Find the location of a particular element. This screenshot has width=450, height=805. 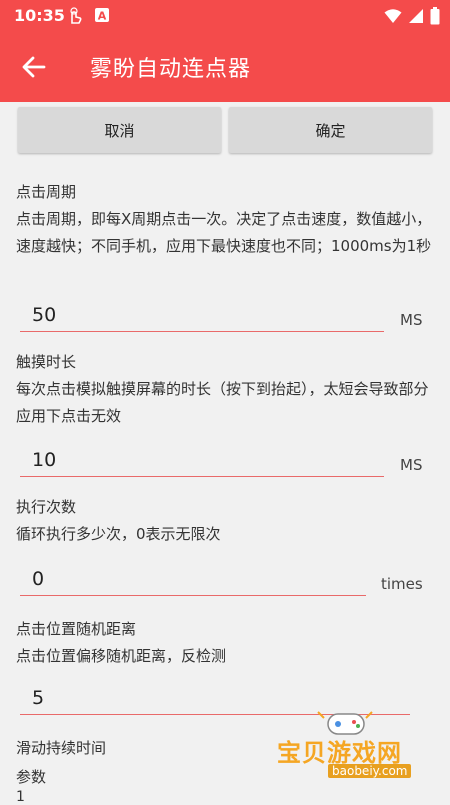

svg-text: A is located at coordinates (102, 16).